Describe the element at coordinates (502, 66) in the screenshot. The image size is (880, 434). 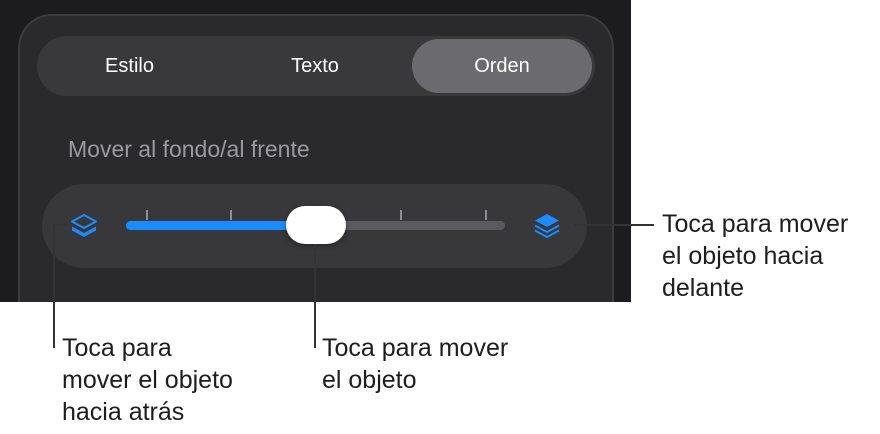
I see `tab-arrange: Orden` at that location.